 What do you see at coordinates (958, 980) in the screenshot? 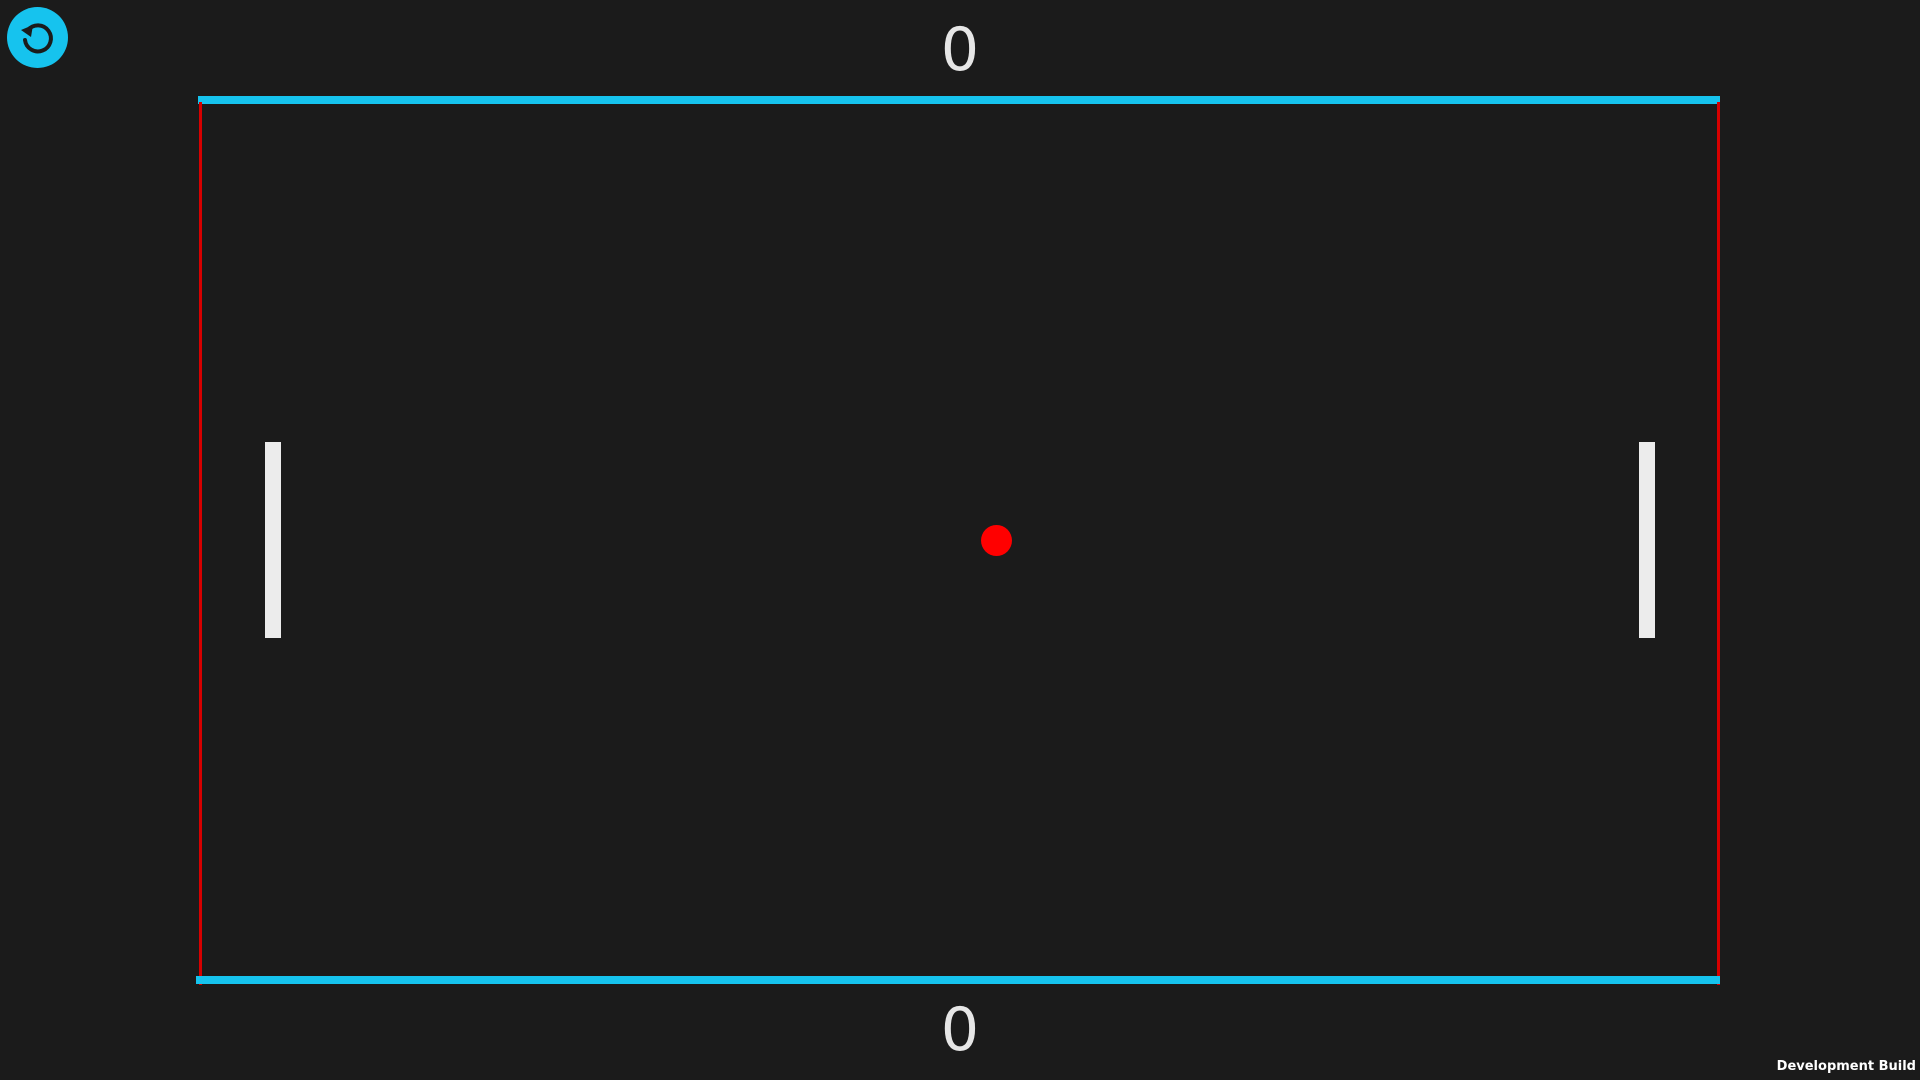
I see `bottom-wall` at bounding box center [958, 980].